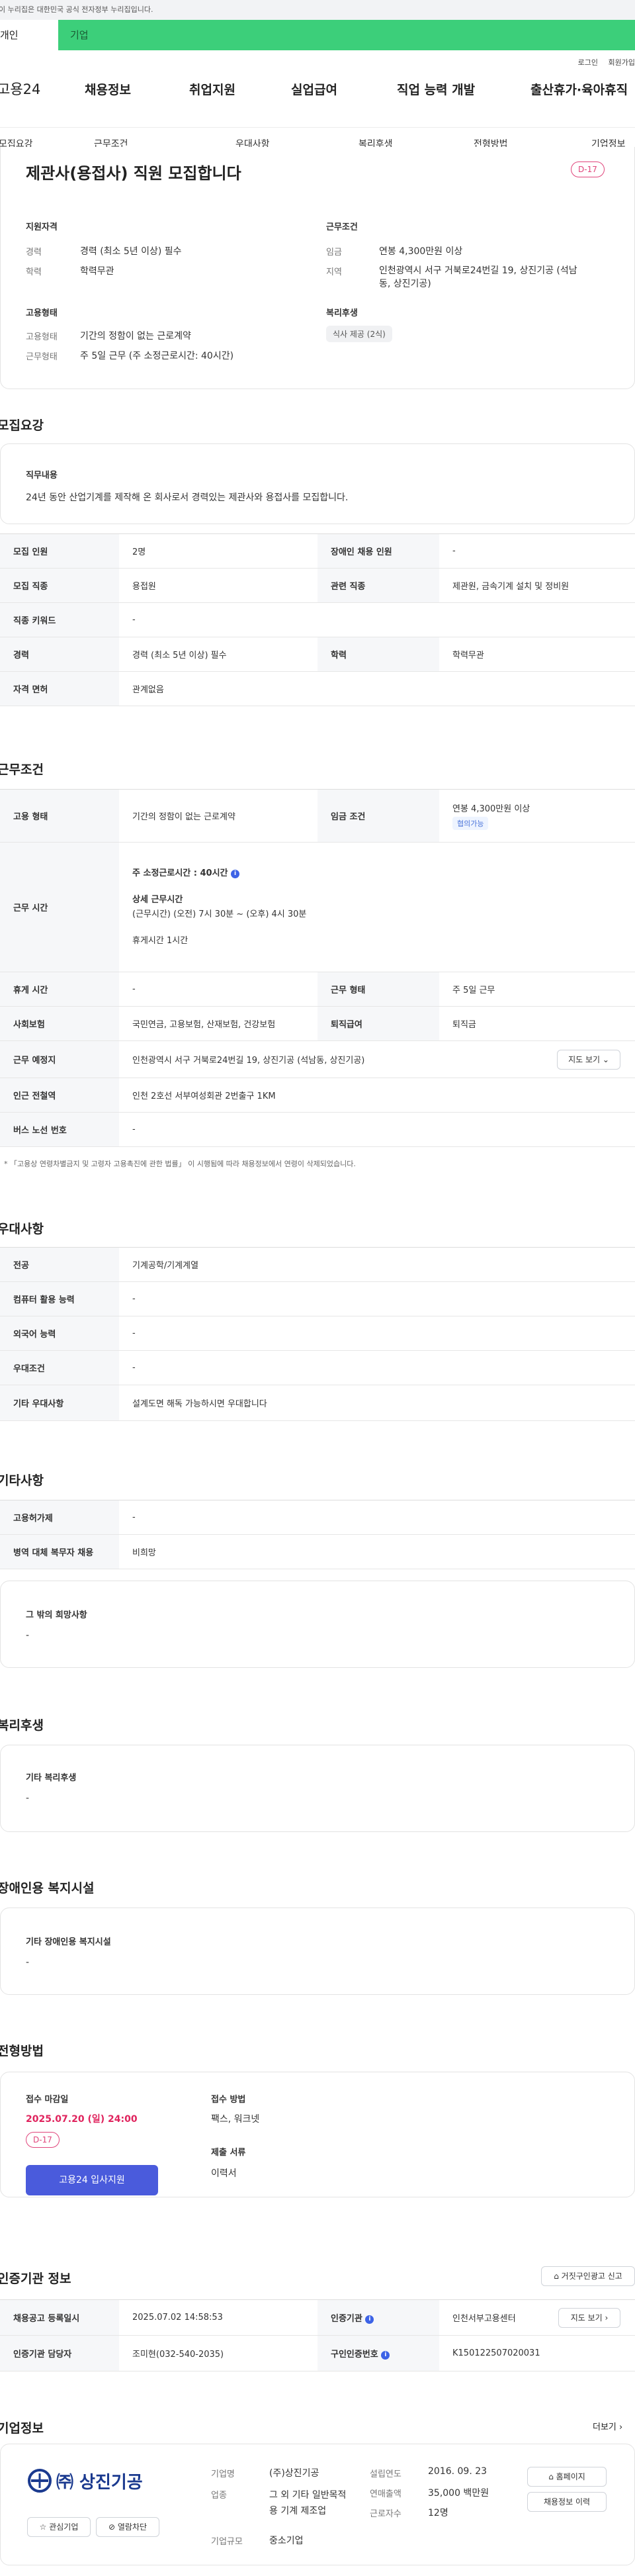  I want to click on duty-label: 직무내용, so click(42, 476).